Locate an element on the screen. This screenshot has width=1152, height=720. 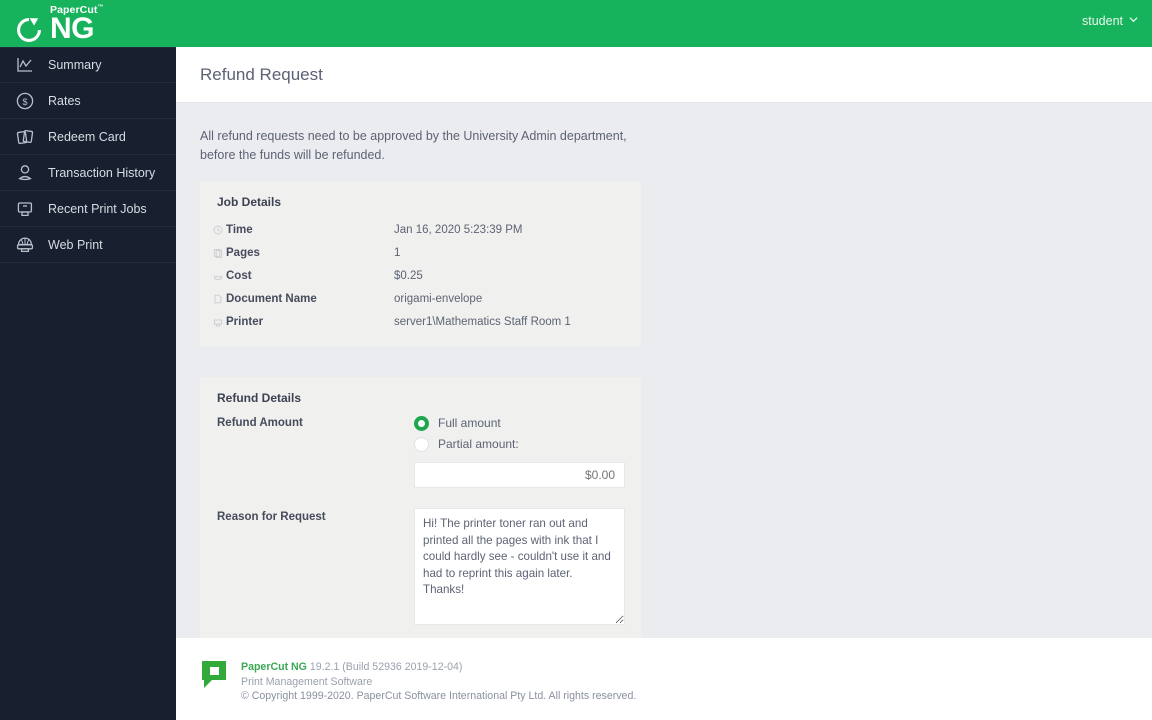
sidebar-item-label: Rates is located at coordinates (64, 100).